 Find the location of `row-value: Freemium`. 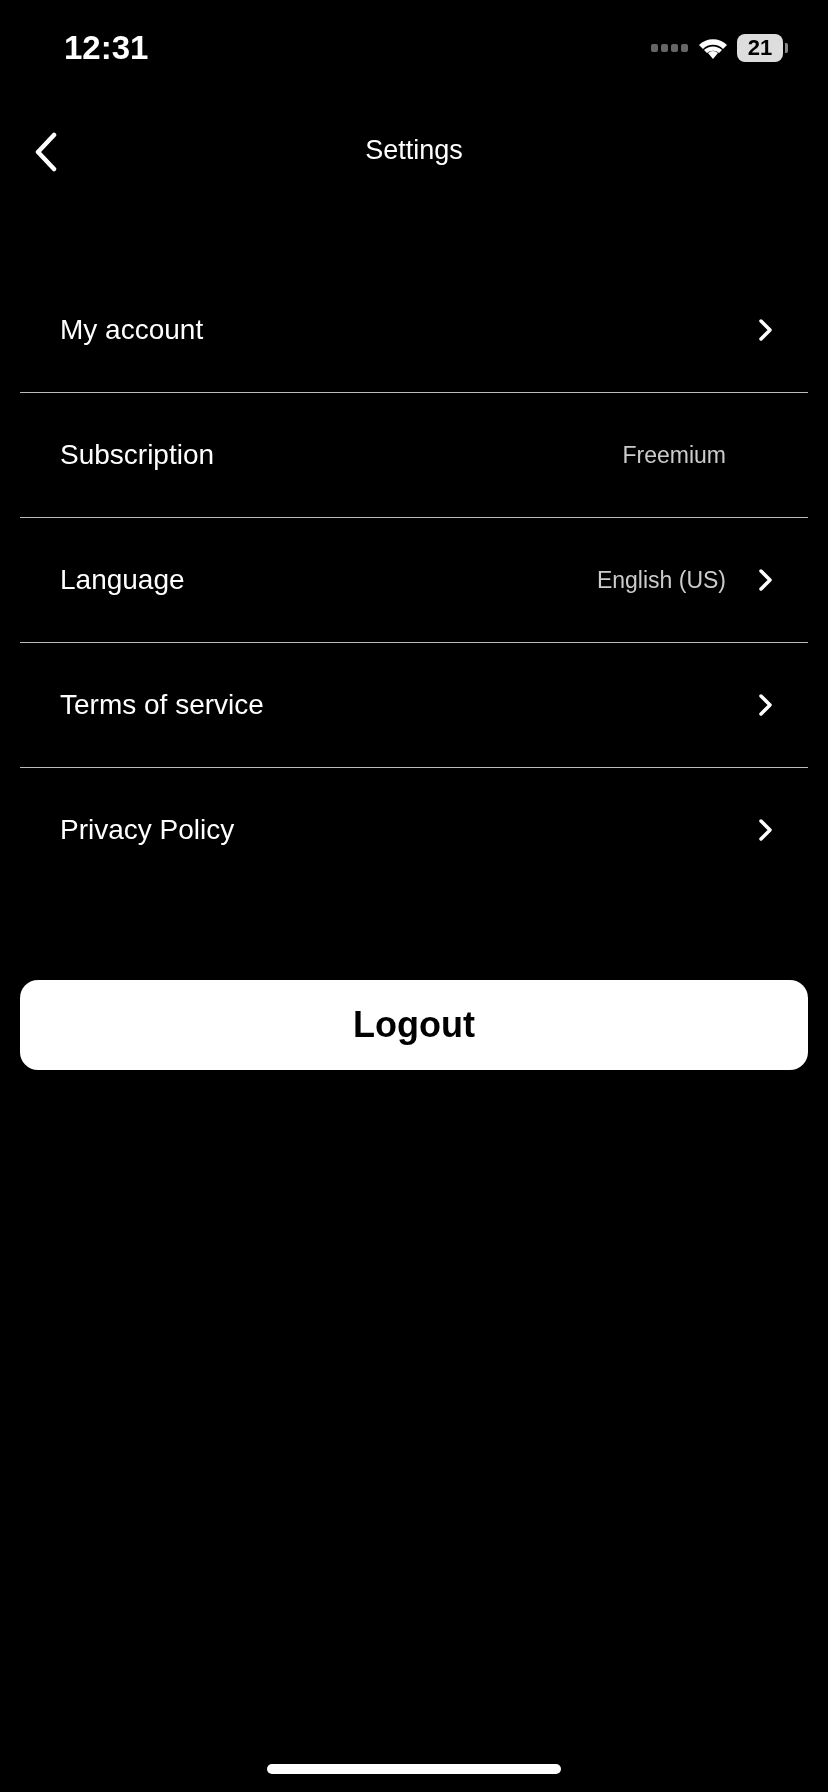

row-value: Freemium is located at coordinates (674, 455).